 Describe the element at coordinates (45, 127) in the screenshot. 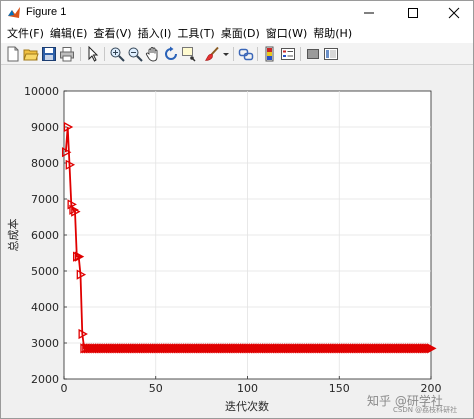

I see `y-tick-label: 9000` at that location.